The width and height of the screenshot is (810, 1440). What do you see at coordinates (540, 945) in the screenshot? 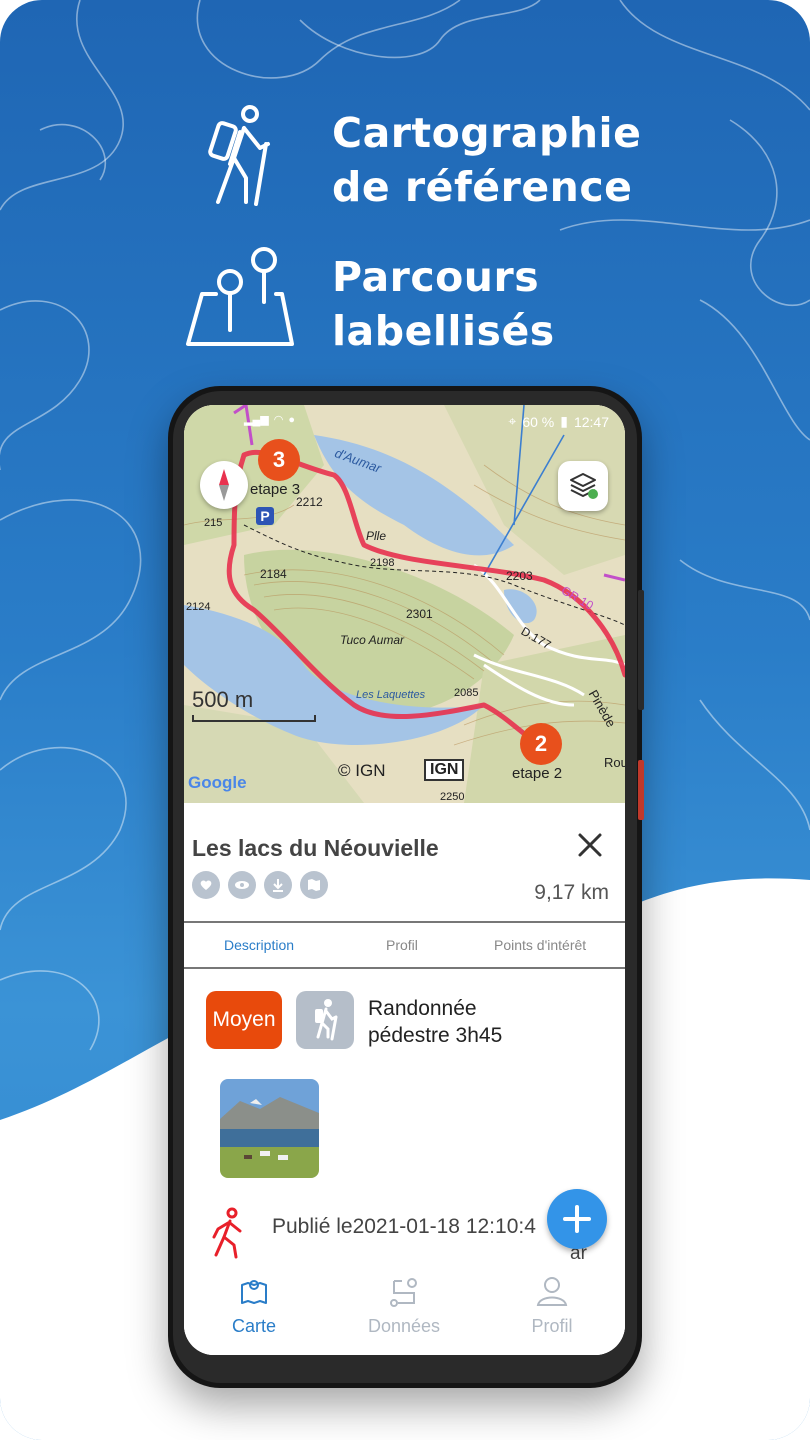
I see `tab-points-of-interest: Points d'intérêt` at bounding box center [540, 945].